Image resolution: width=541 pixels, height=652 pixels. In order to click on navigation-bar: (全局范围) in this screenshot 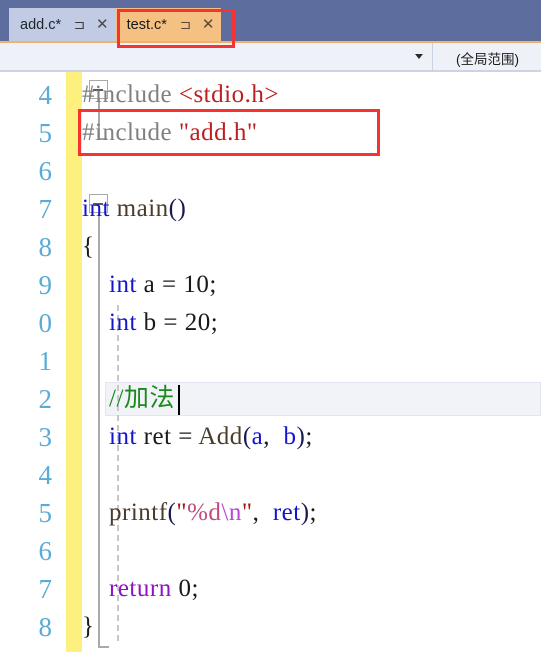, I will do `click(270, 56)`.